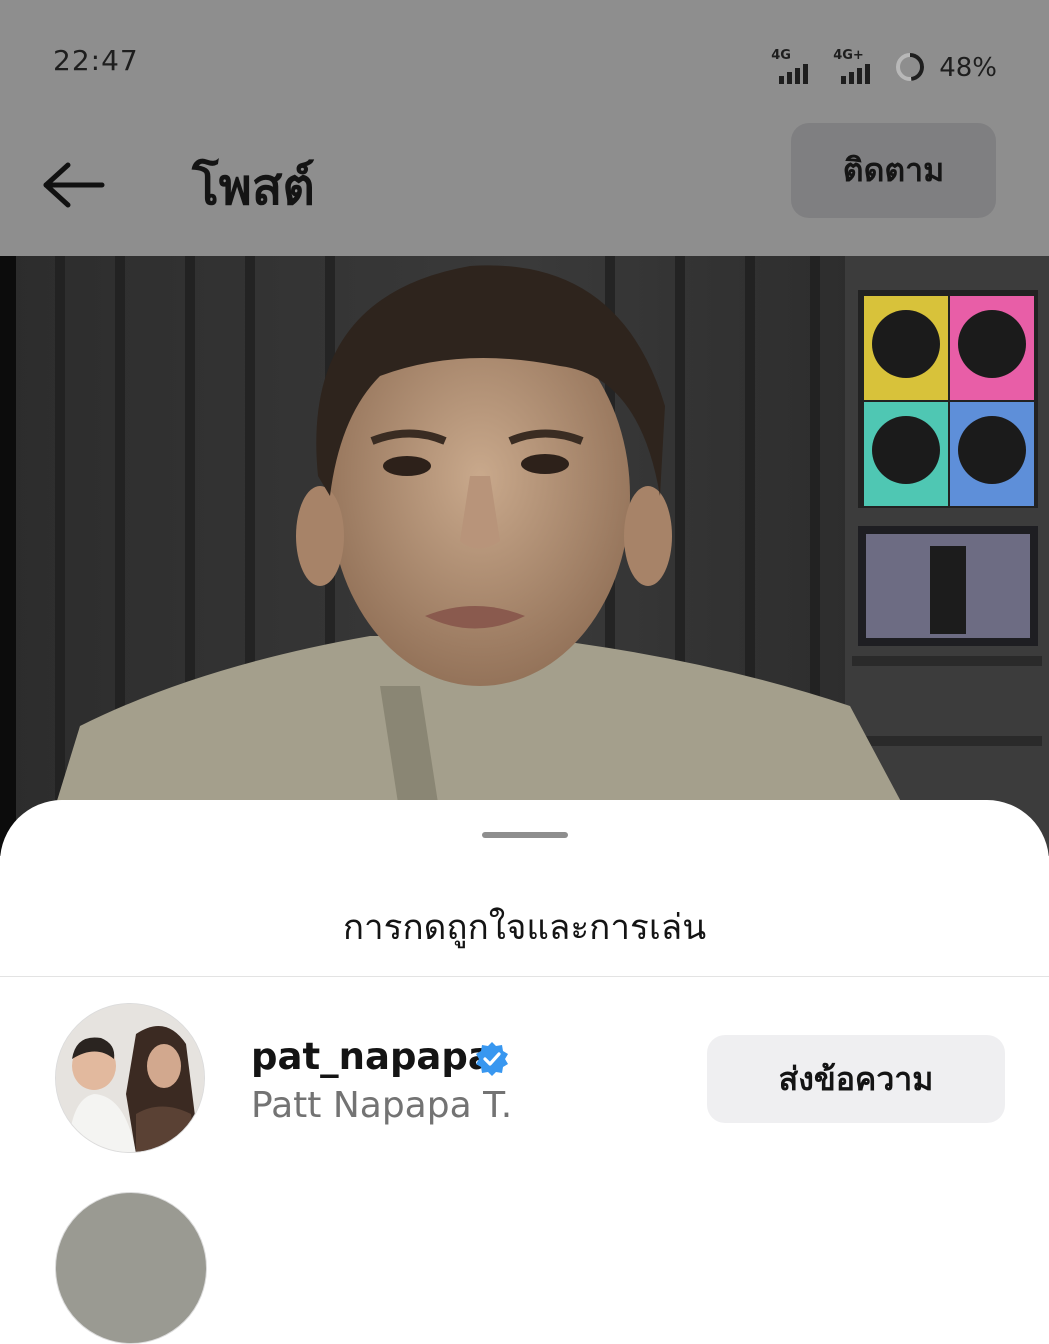 This screenshot has height=1344, width=1049. What do you see at coordinates (884, 62) in the screenshot?
I see `status-indicators: 4G 4G+ 48%` at bounding box center [884, 62].